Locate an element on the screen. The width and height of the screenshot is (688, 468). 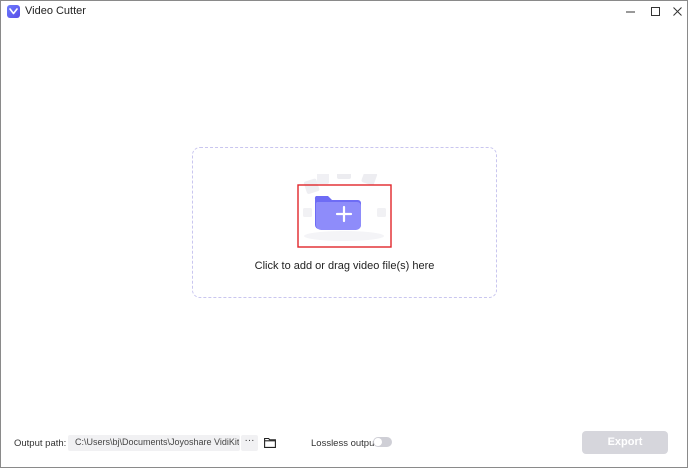
minimize-icon is located at coordinates (630, 11).